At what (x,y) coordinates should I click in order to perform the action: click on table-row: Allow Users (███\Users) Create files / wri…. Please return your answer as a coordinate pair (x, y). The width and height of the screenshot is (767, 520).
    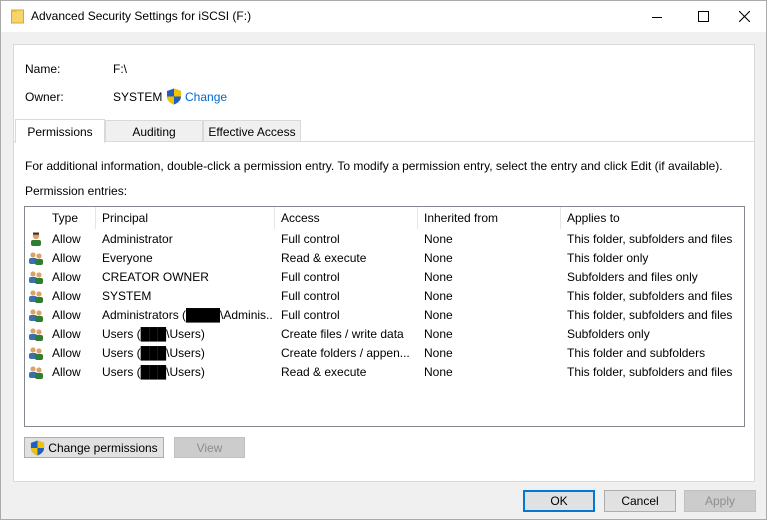
    Looking at the image, I should click on (384, 334).